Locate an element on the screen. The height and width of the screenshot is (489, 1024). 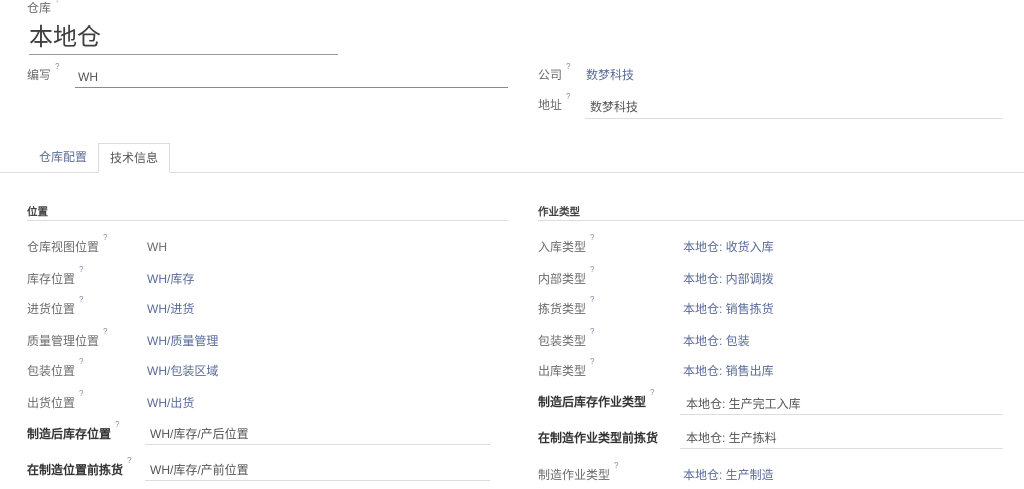
field-label: 制造作业类型 is located at coordinates (574, 475).